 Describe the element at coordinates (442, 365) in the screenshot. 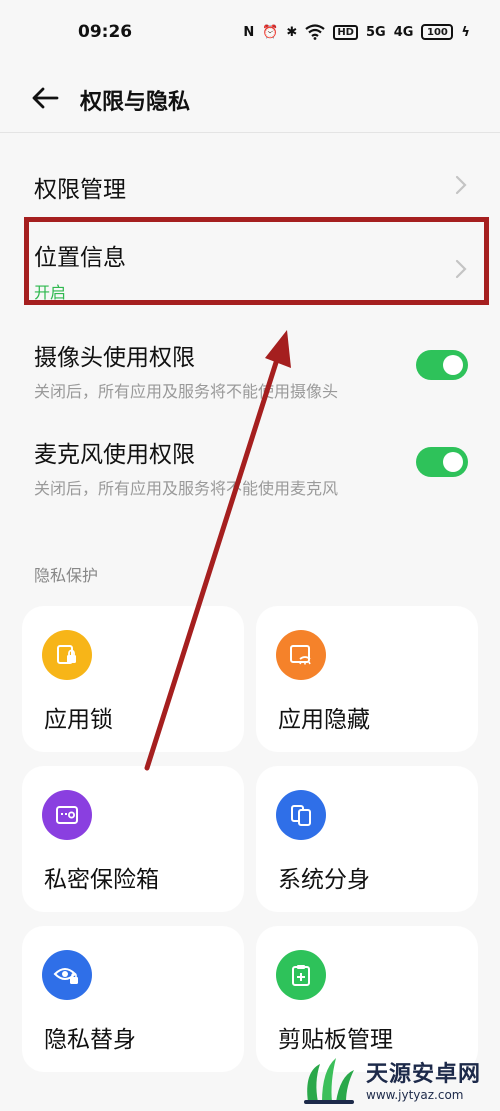

I see `camera-toggle` at that location.